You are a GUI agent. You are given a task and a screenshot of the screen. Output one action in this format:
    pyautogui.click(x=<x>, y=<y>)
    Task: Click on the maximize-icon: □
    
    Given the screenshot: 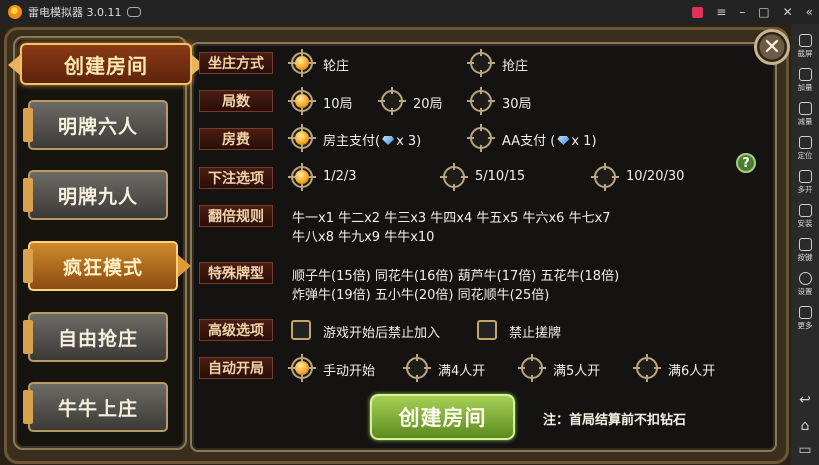 What is the action you would take?
    pyautogui.click(x=763, y=12)
    